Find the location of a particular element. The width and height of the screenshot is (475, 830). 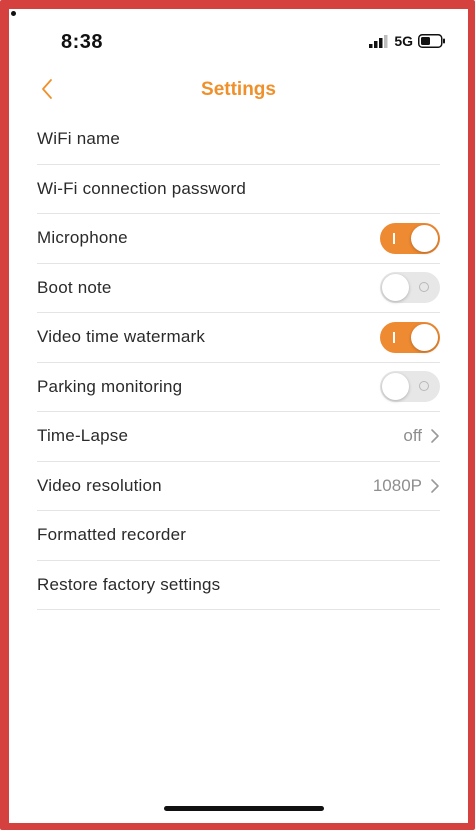

setting-boot-note: Boot note is located at coordinates (238, 288).